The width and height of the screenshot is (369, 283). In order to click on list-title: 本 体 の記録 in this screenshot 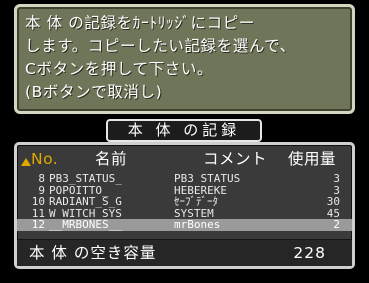, I will do `click(184, 130)`.